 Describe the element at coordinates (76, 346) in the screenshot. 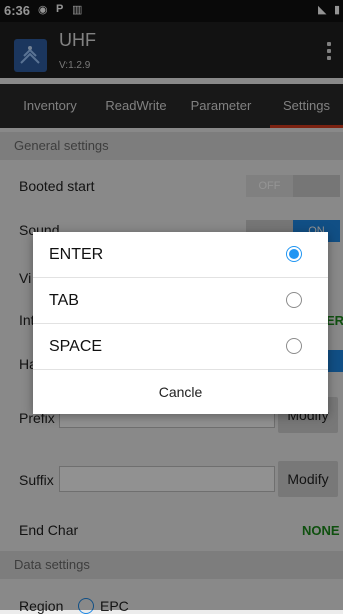

I see `option-space-label: SPACE` at that location.